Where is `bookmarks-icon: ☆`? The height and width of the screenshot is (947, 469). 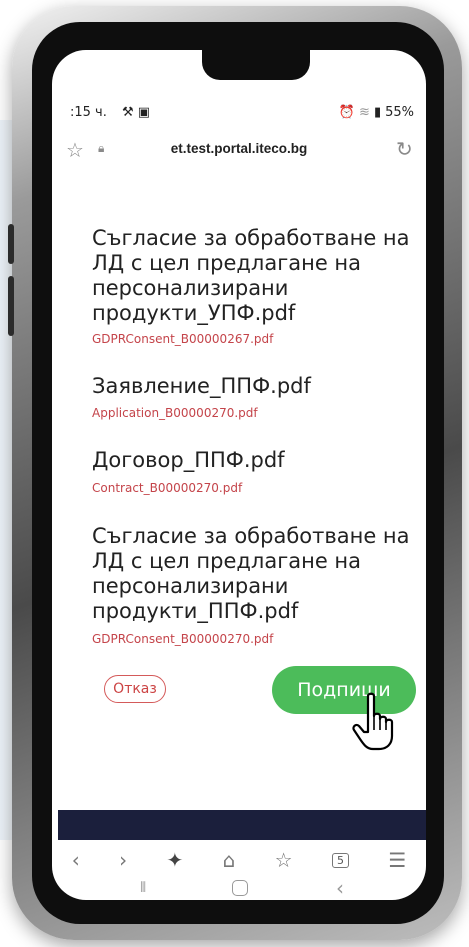 bookmarks-icon: ☆ is located at coordinates (284, 860).